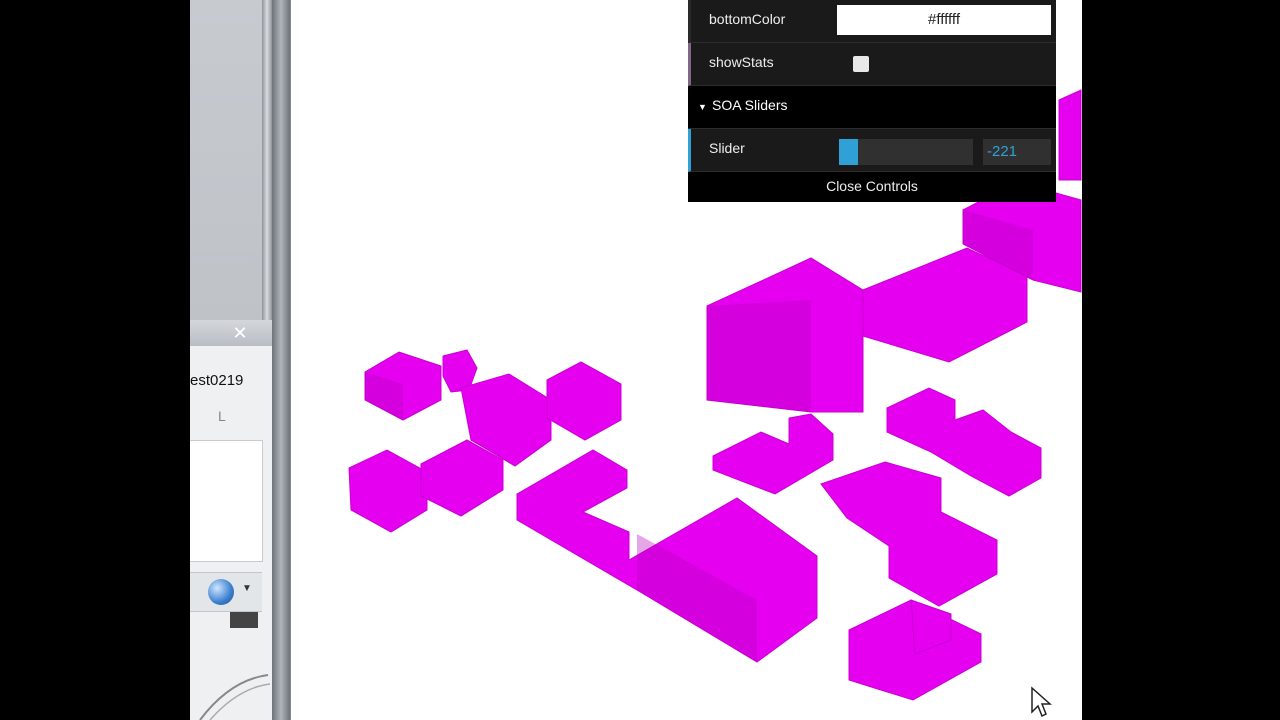 The height and width of the screenshot is (720, 1280). What do you see at coordinates (244, 620) in the screenshot?
I see `panel-dark-block` at bounding box center [244, 620].